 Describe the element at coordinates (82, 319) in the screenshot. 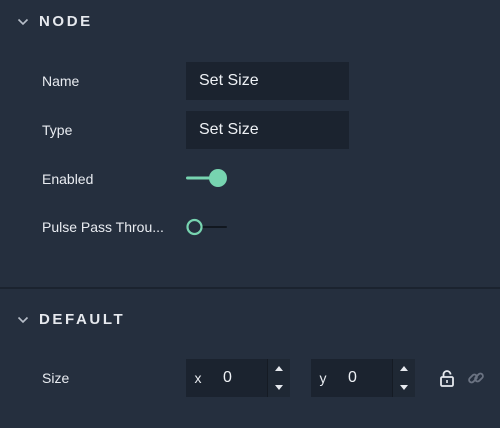

I see `section-title-default: DEFAULT` at that location.